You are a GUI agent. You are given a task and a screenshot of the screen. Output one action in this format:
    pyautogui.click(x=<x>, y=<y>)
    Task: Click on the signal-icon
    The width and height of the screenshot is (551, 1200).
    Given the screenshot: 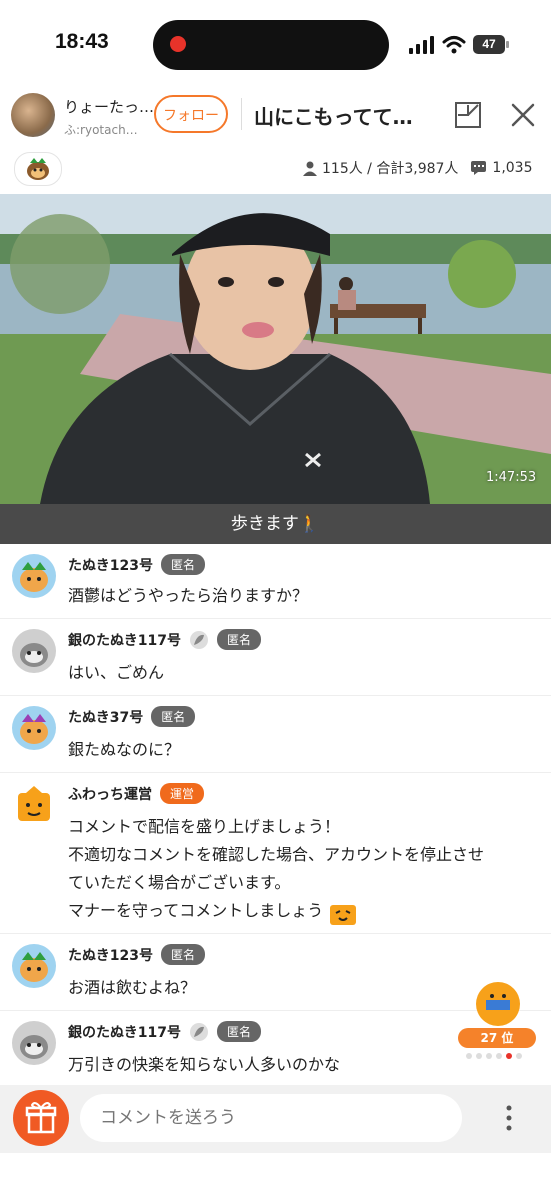 What is the action you would take?
    pyautogui.click(x=421, y=45)
    